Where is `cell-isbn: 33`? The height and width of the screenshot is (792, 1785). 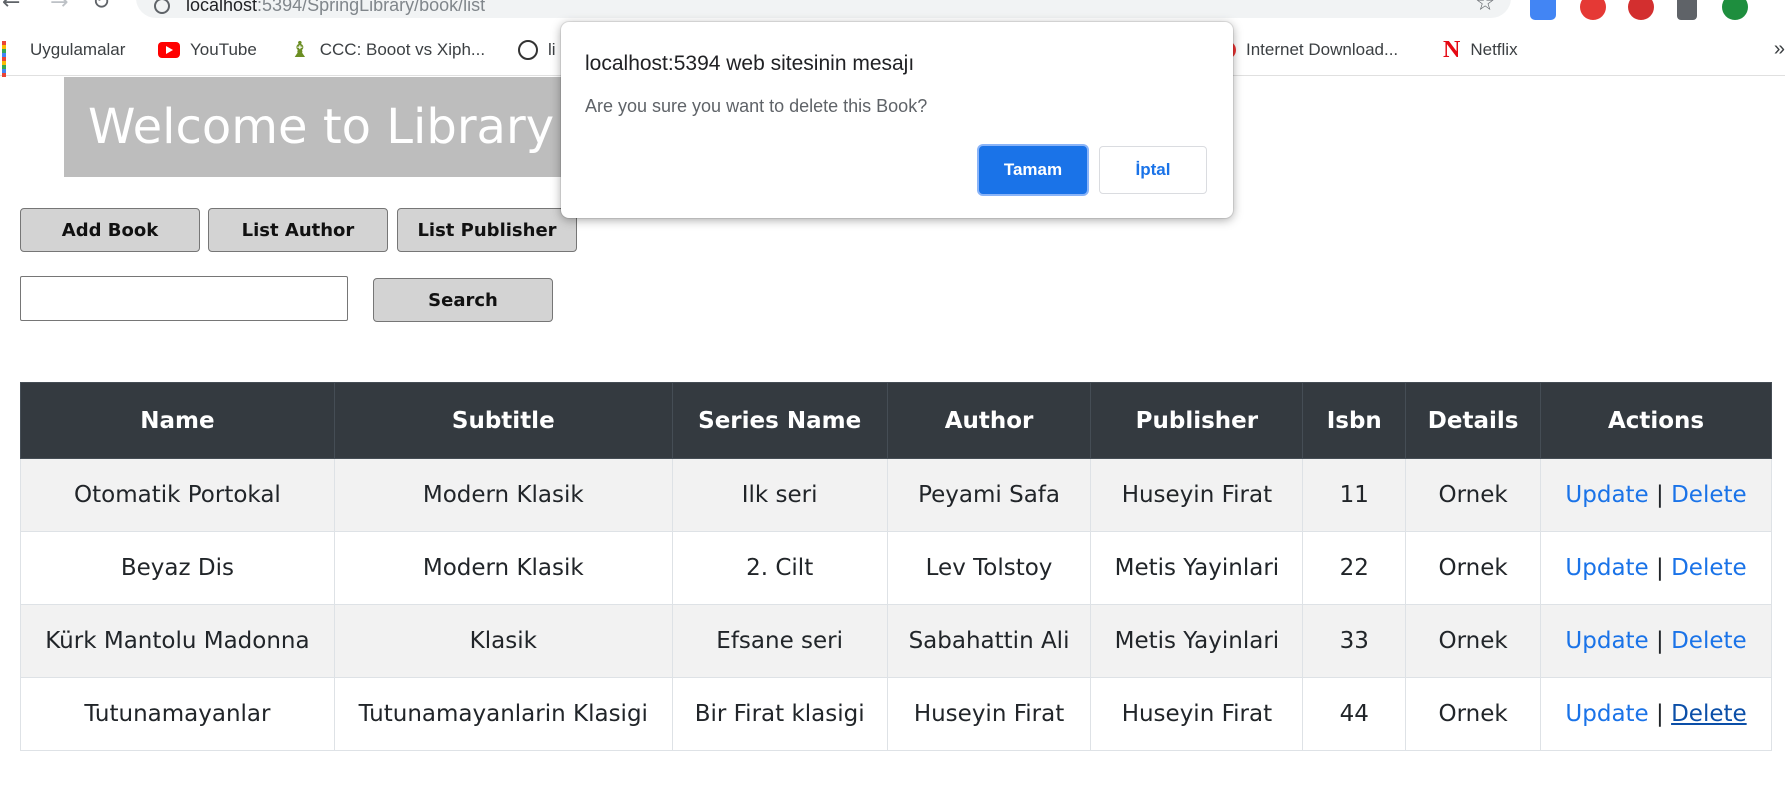
cell-isbn: 33 is located at coordinates (1354, 641).